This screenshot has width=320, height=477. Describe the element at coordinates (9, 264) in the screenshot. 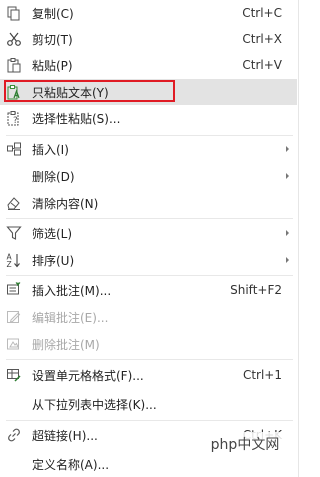

I see `svg-text: Z` at that location.